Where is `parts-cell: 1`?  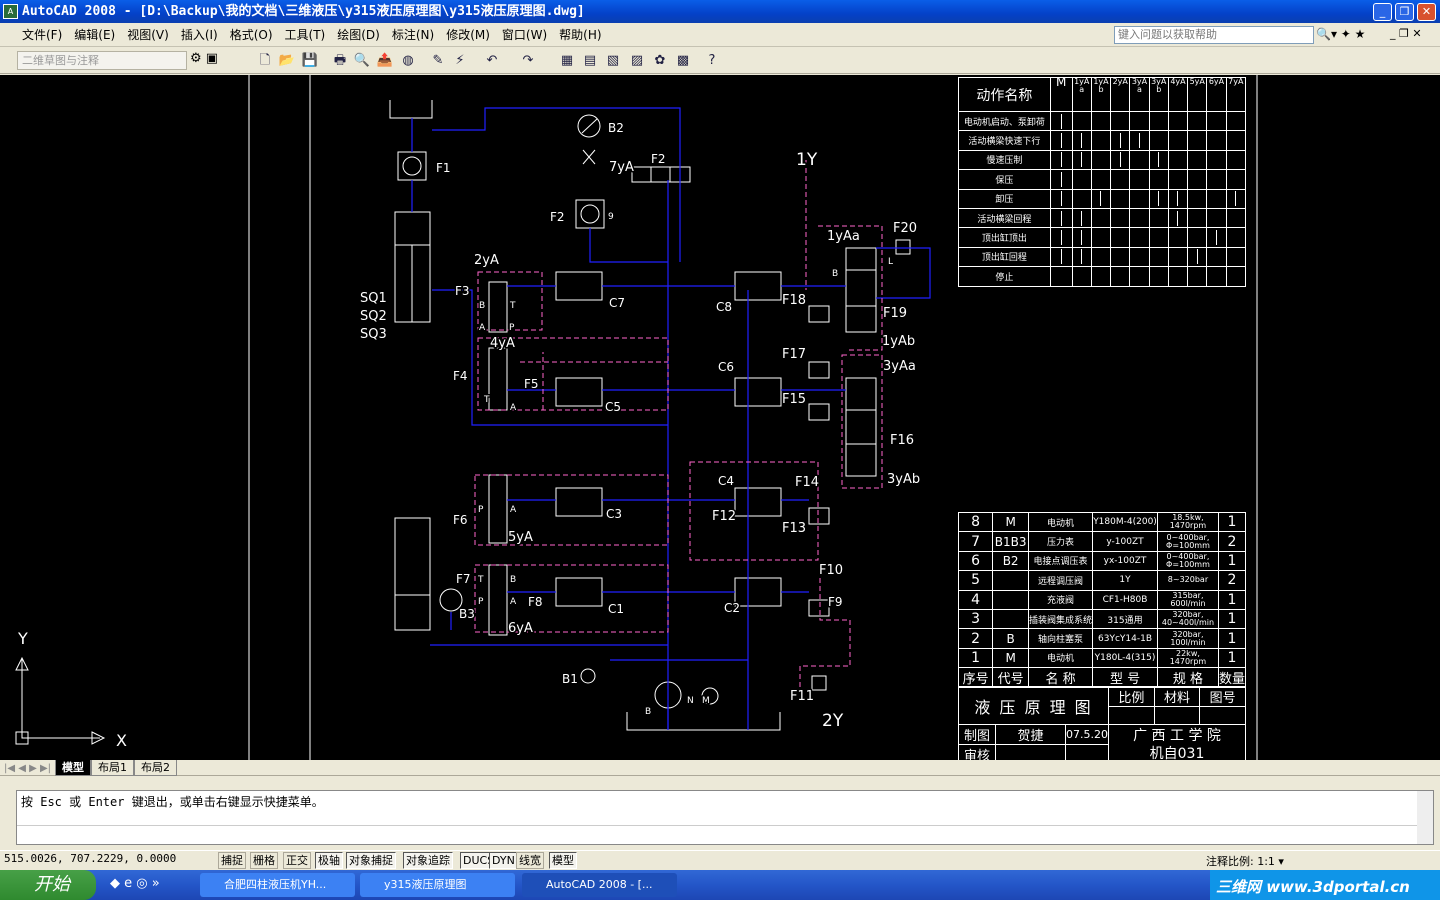
parts-cell: 1 is located at coordinates (1232, 638).